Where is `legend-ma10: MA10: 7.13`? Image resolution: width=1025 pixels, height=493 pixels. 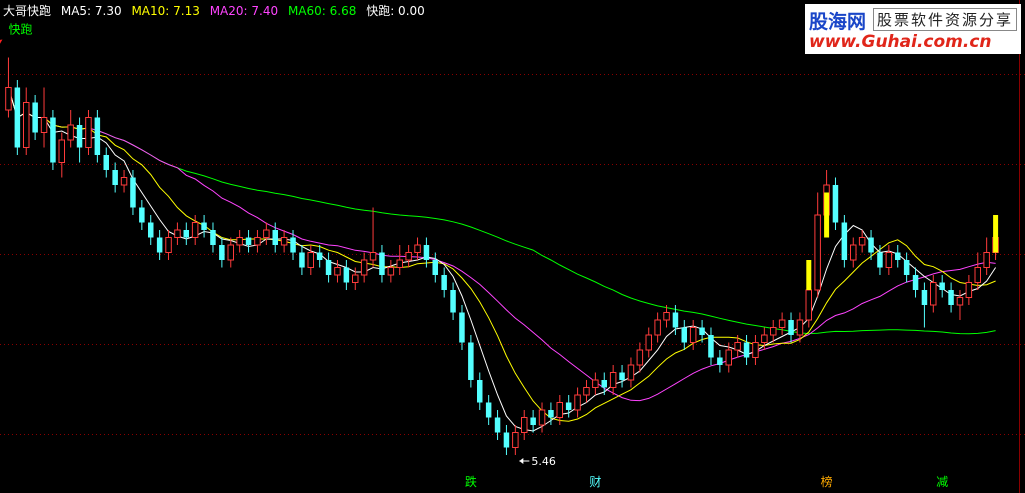 legend-ma10: MA10: 7.13 is located at coordinates (165, 11).